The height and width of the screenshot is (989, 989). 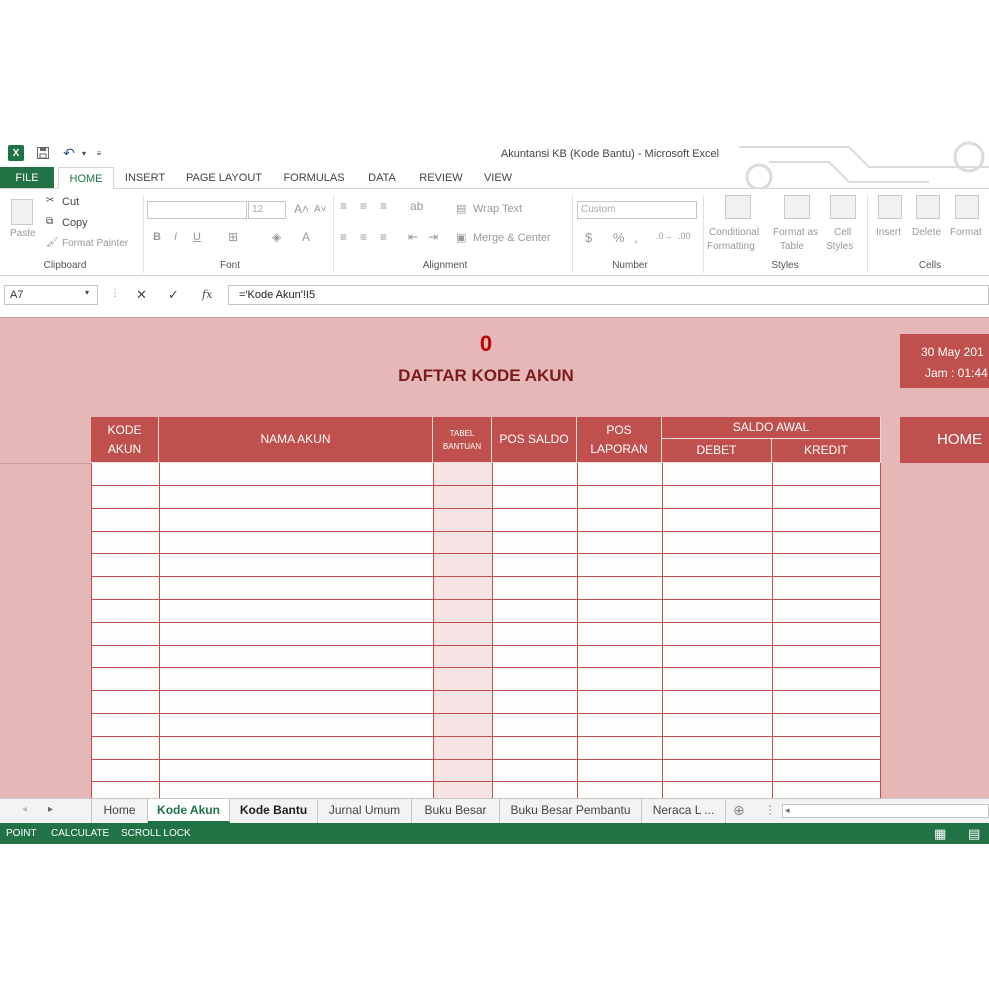 I want to click on conditional-formatting-icon, so click(x=738, y=207).